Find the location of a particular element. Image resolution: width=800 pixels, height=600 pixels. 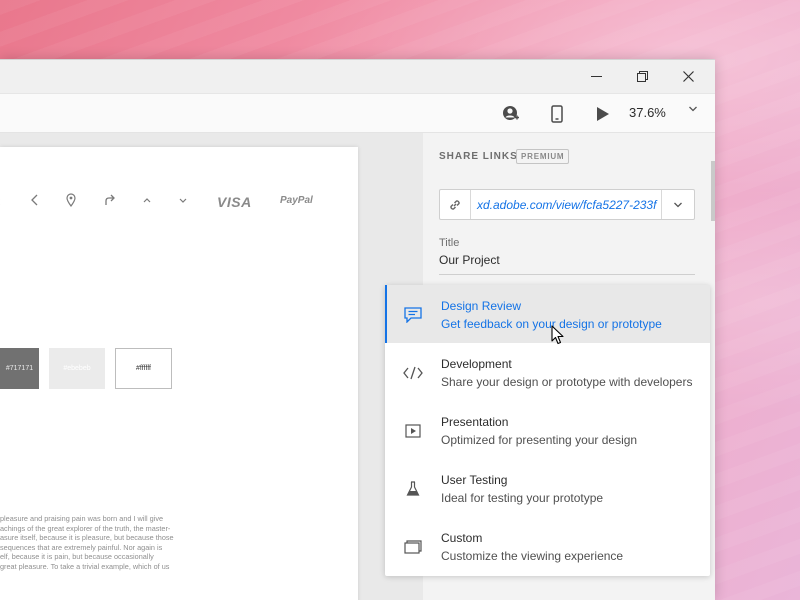

invite-user-icon is located at coordinates (511, 113).